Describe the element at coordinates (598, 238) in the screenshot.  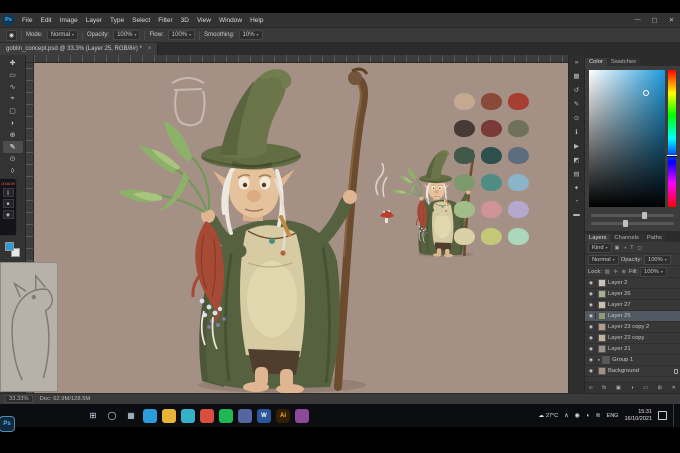
I see `tab-layers: Layers` at that location.